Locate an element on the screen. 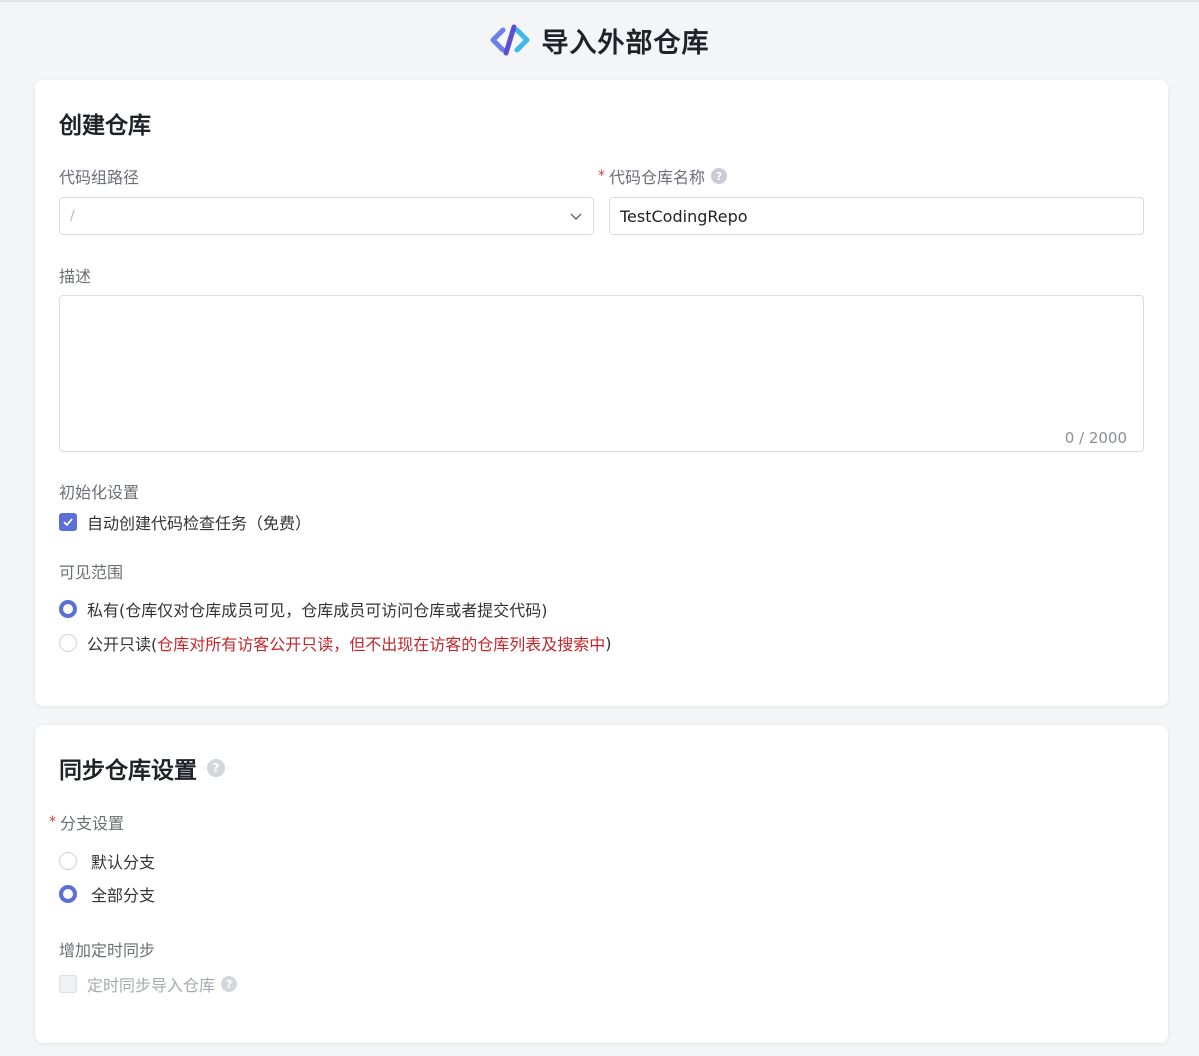  description-label: 描述 is located at coordinates (75, 276).